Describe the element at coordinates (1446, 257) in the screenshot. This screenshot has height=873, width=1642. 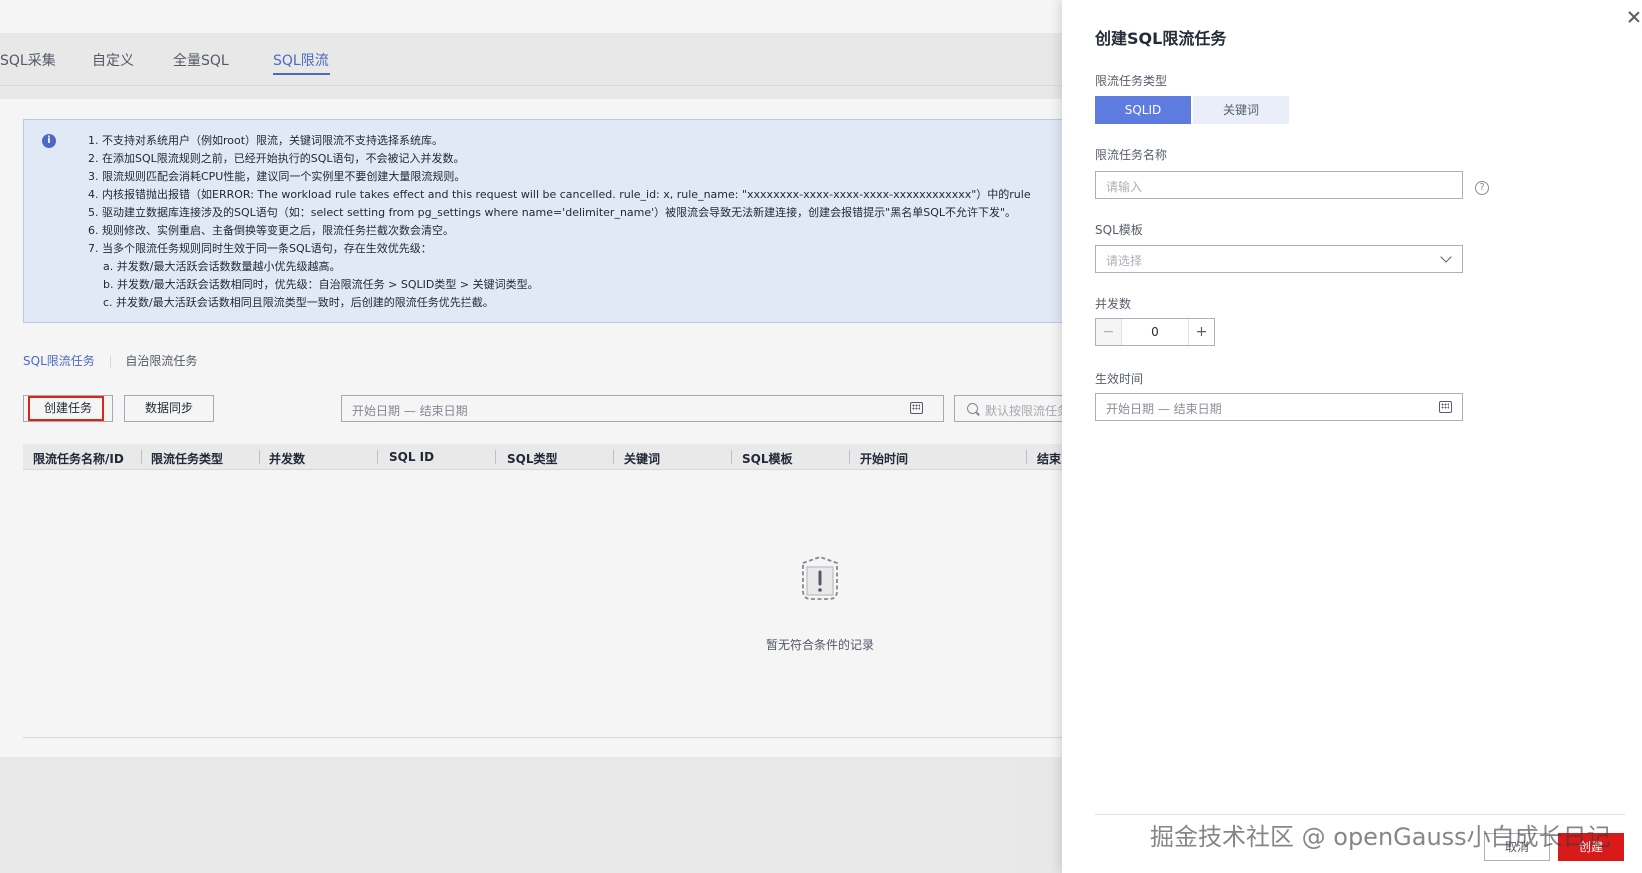
I see `chevron-down-icon` at that location.